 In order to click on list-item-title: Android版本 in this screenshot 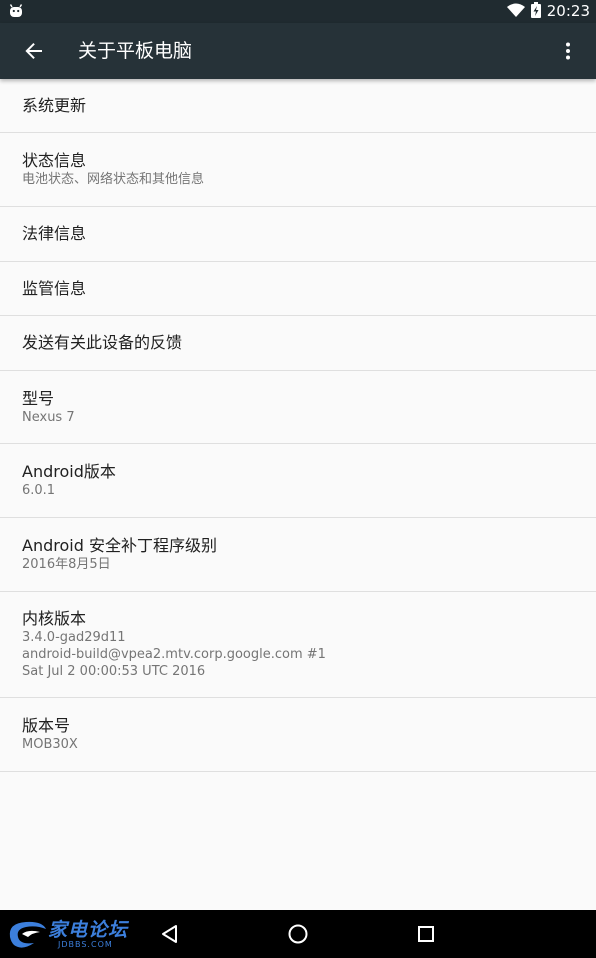, I will do `click(69, 471)`.